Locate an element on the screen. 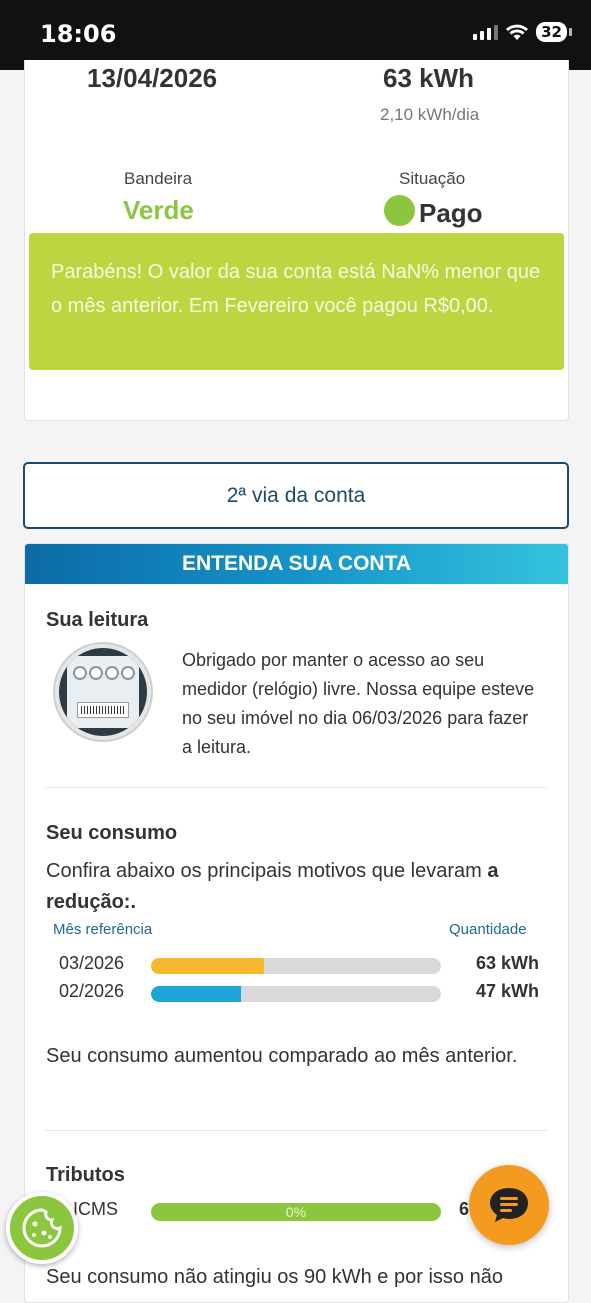  flag-label: Bandeira is located at coordinates (158, 178).